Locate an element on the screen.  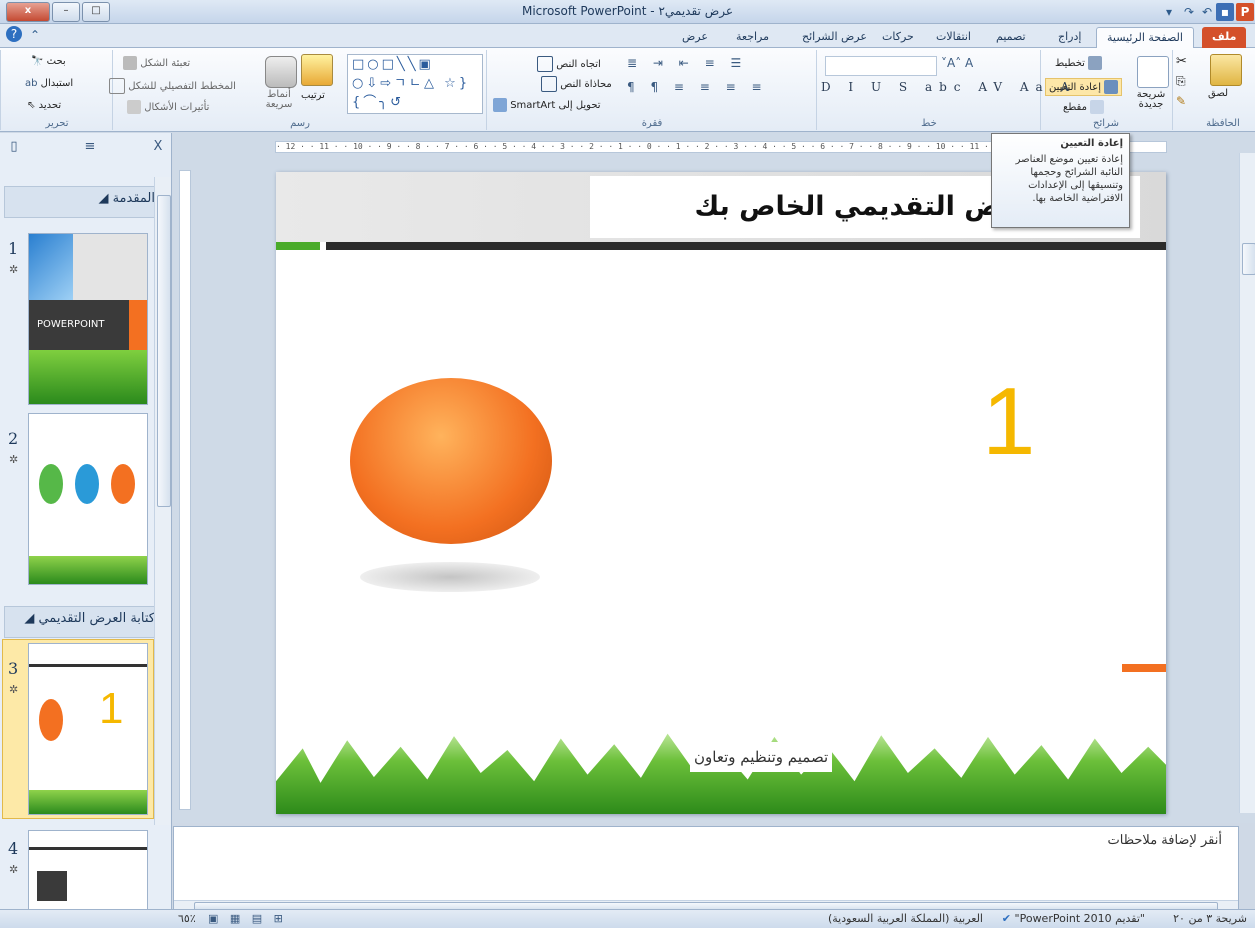
slide-footer-text: تصميم وتنظيم وتعاون is located at coordinates (761, 757).